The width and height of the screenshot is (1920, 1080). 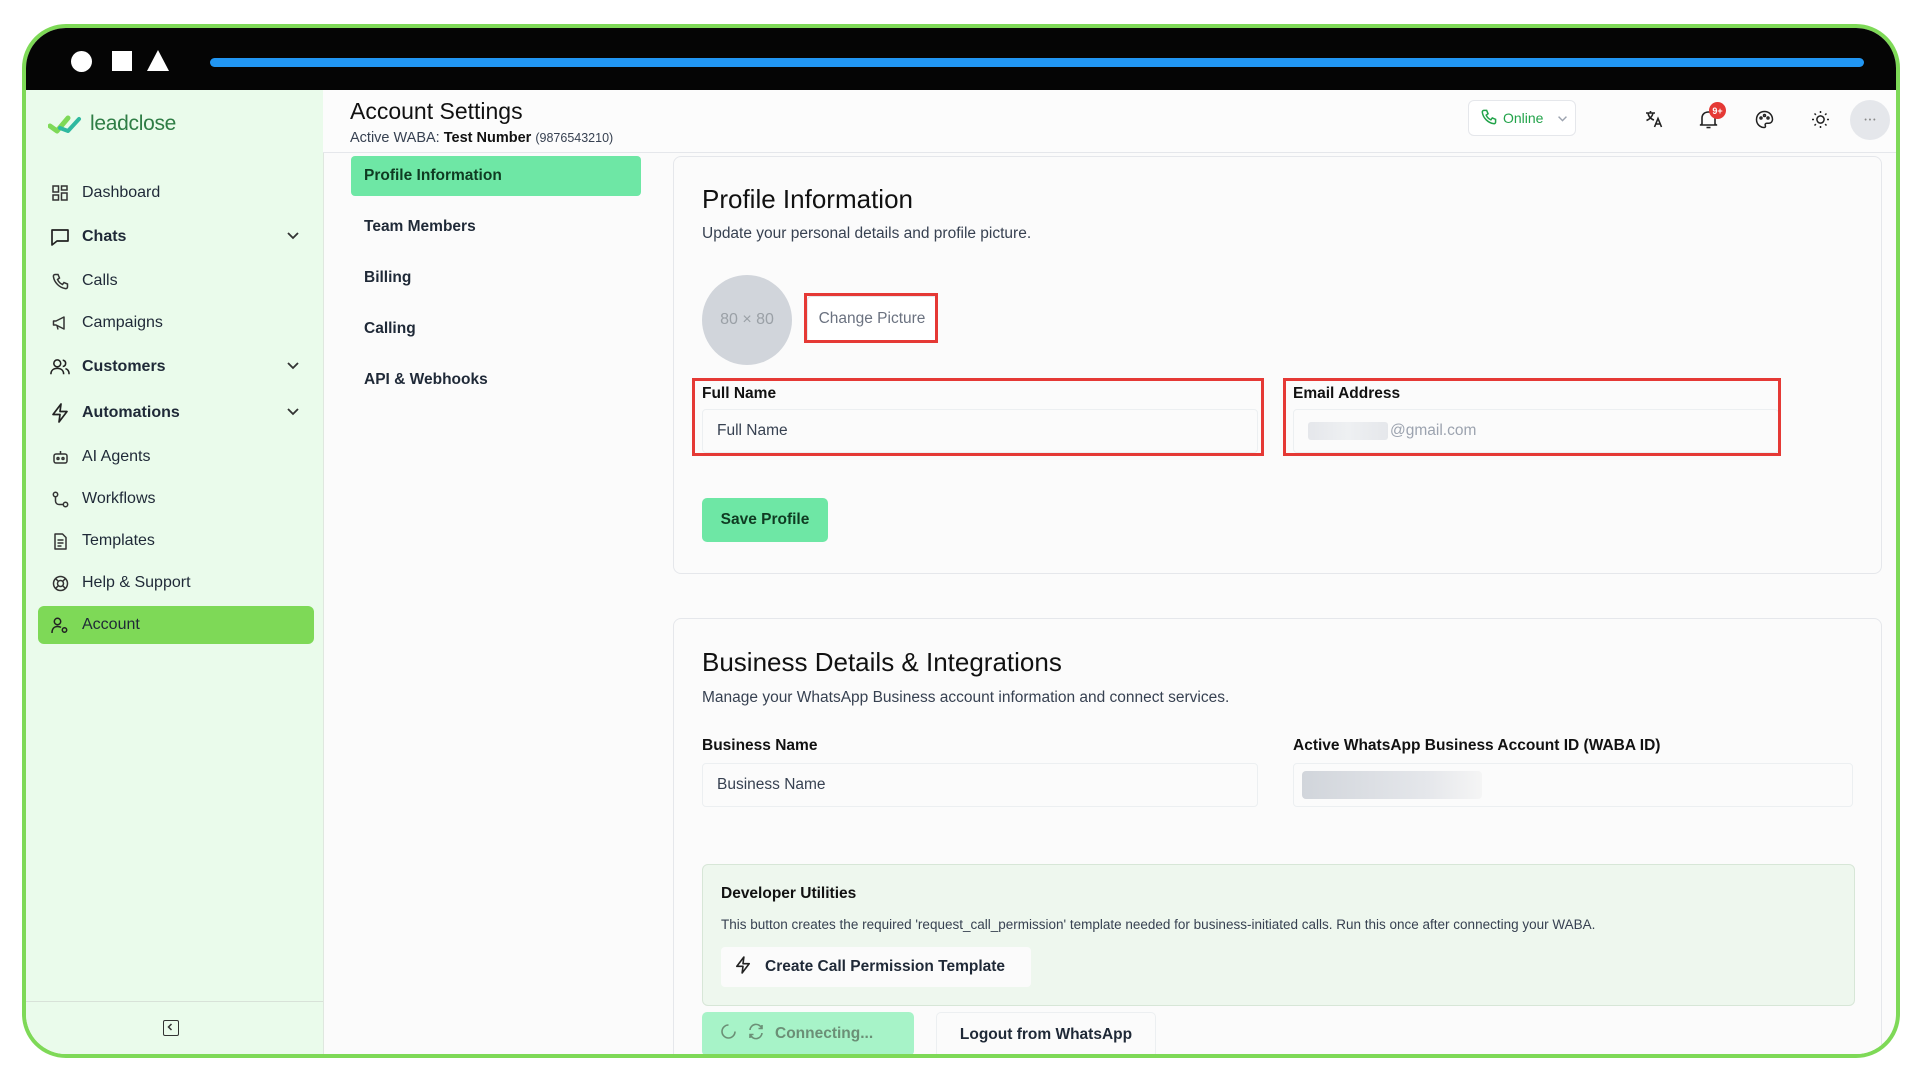 What do you see at coordinates (1717, 110) in the screenshot?
I see `notification-badge: 9+` at bounding box center [1717, 110].